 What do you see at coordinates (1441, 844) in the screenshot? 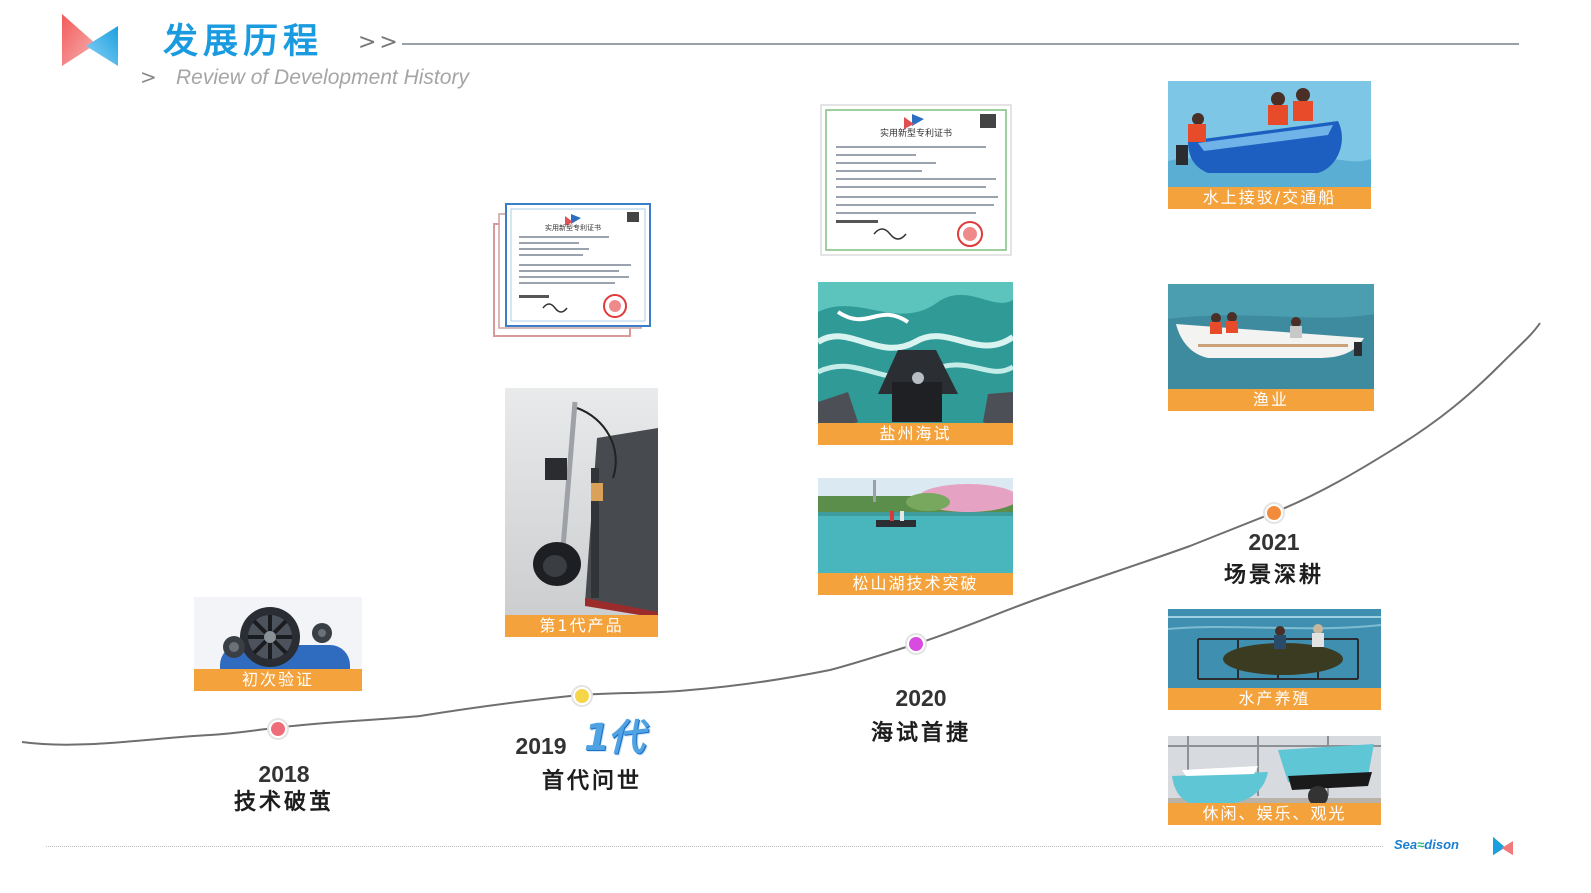
I see `brand-text-b: dison` at bounding box center [1441, 844].